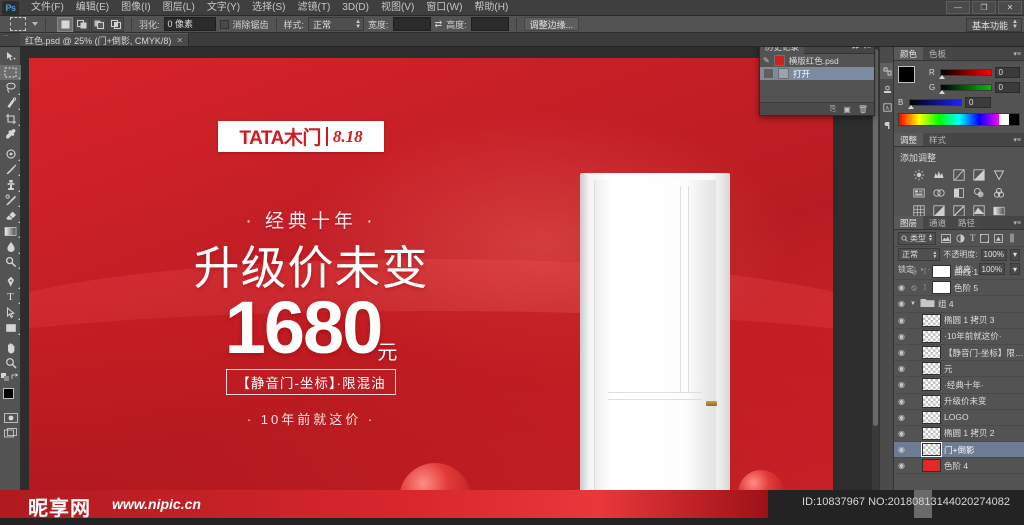 The image size is (1024, 525). Describe the element at coordinates (938, 53) in the screenshot. I see `tab-swatches: 色板` at that location.